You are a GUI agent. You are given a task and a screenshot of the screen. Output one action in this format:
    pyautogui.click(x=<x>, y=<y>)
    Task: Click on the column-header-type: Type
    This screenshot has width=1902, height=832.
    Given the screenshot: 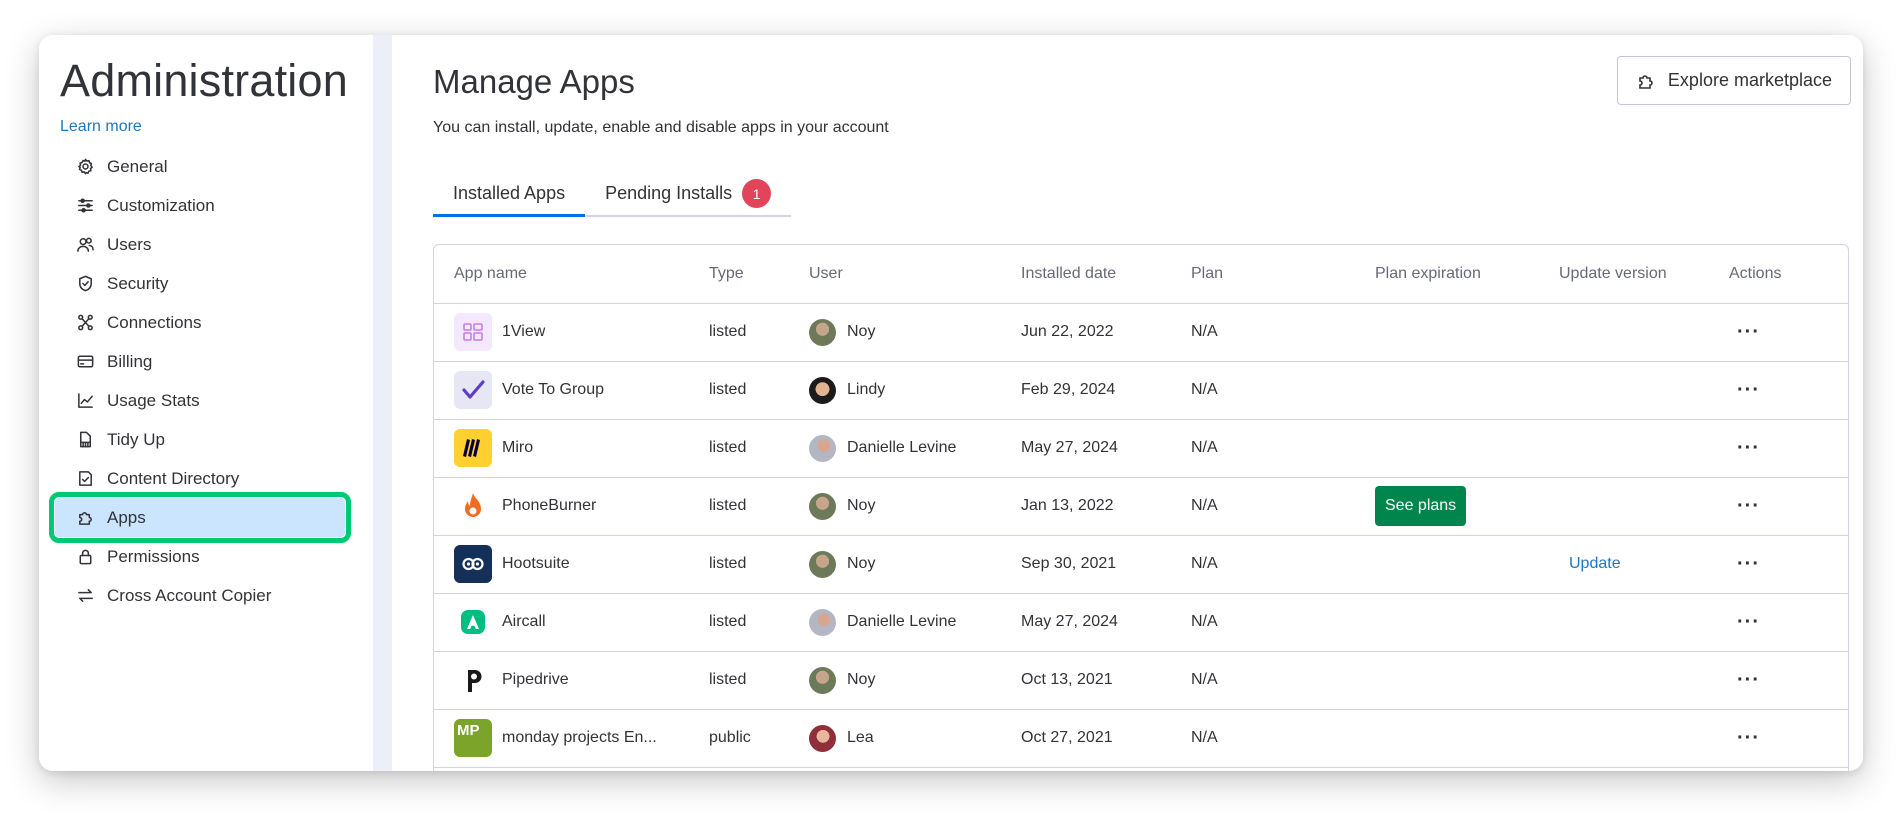 What is the action you would take?
    pyautogui.click(x=739, y=274)
    